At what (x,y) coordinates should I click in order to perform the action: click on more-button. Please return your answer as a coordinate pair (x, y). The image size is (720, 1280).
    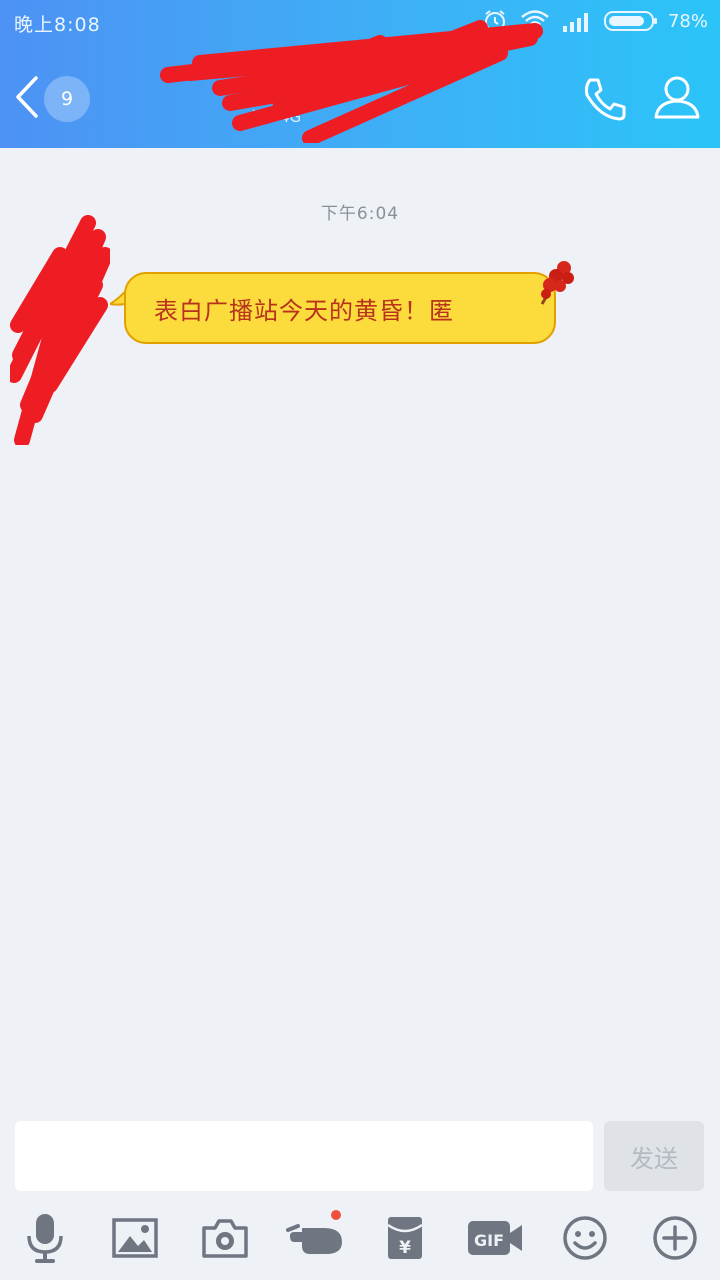
    Looking at the image, I should click on (675, 1240).